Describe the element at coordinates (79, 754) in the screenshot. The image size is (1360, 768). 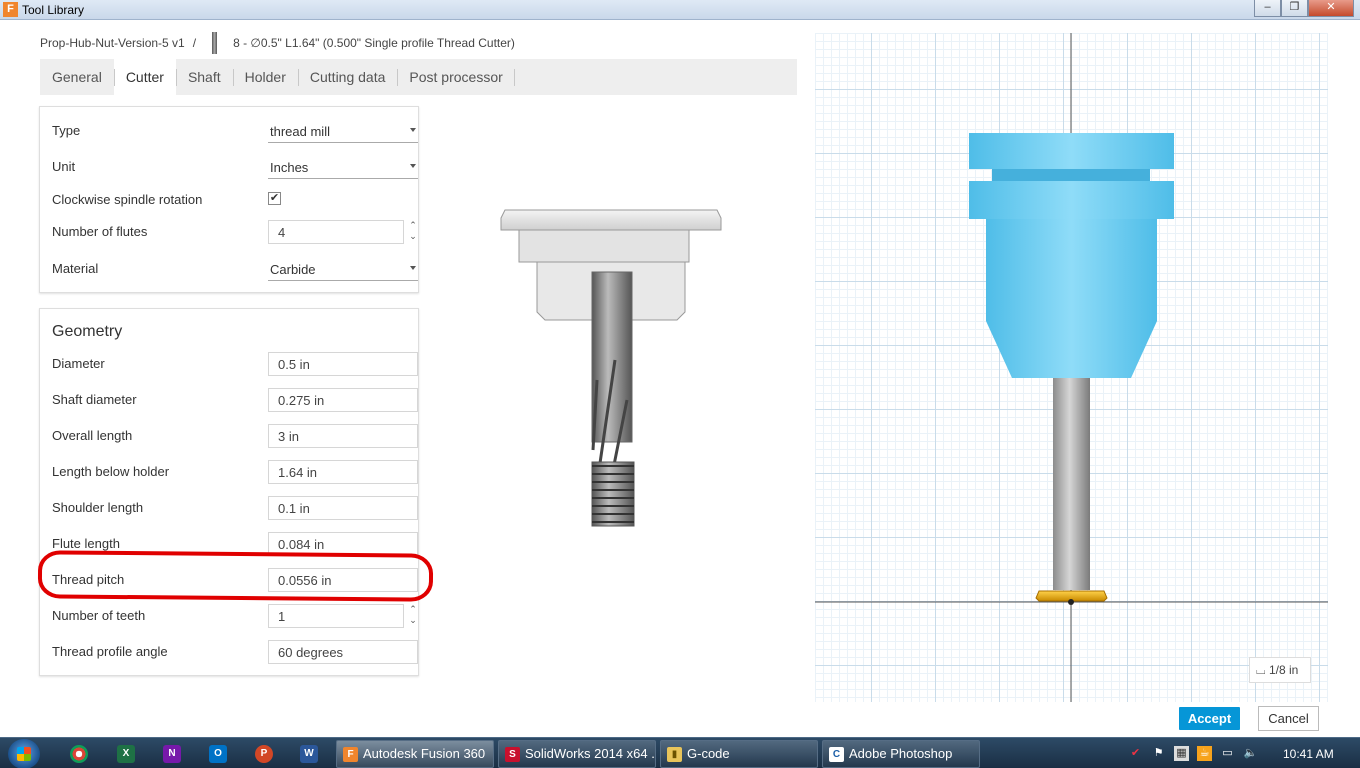
I see `chrome-icon` at that location.